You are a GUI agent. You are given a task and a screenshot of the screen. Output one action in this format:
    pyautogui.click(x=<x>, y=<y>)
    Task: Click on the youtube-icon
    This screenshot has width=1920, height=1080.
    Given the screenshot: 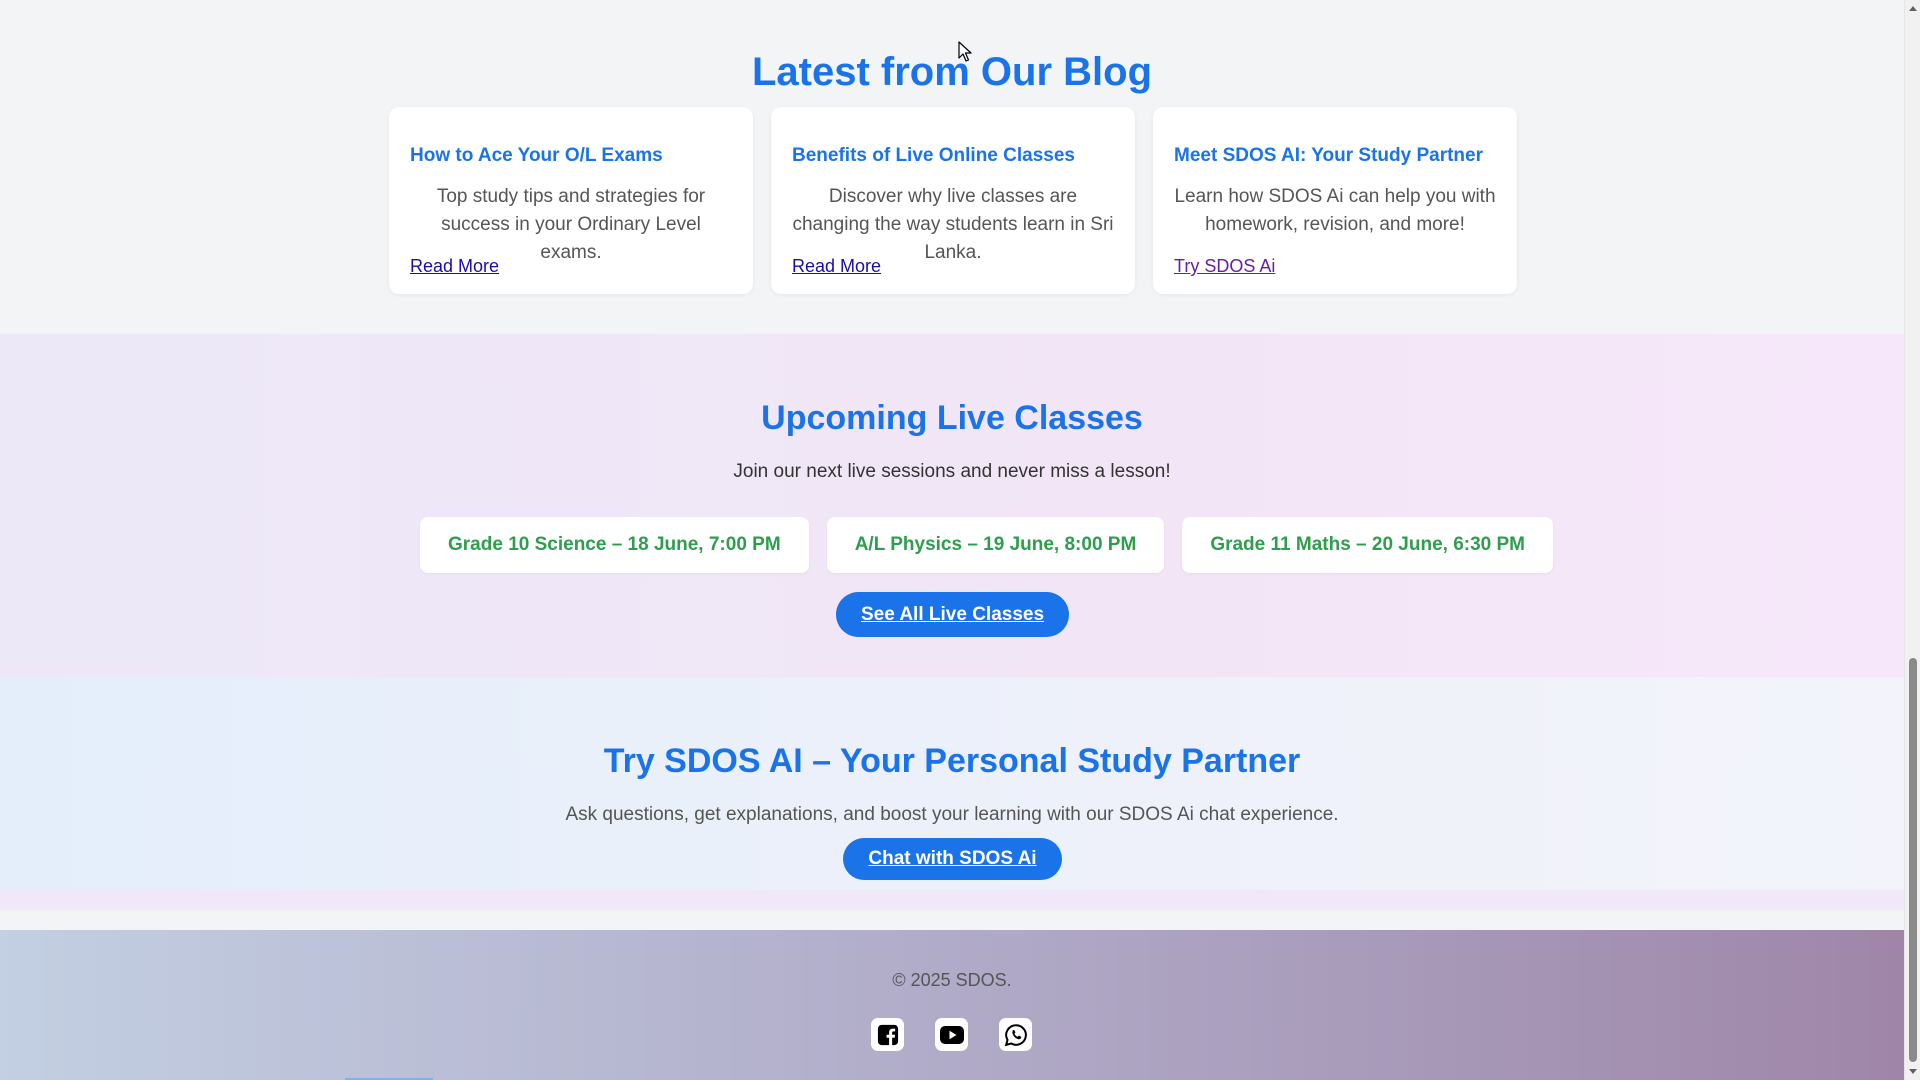 What is the action you would take?
    pyautogui.click(x=951, y=1034)
    